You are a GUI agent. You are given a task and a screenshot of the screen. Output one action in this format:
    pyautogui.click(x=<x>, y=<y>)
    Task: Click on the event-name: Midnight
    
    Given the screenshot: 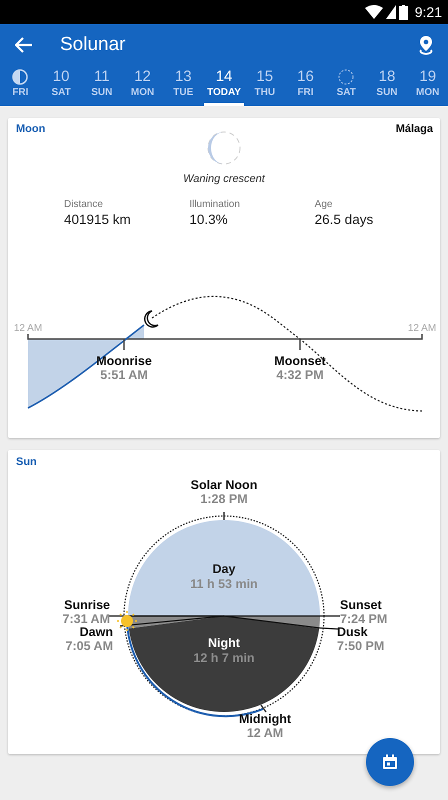 What is the action you would take?
    pyautogui.click(x=265, y=719)
    